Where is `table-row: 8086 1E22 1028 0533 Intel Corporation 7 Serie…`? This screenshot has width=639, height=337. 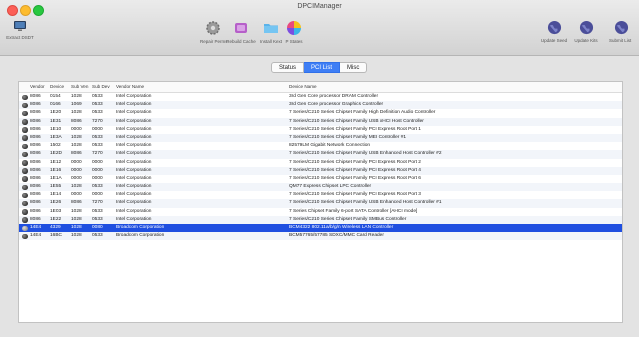
table-row: 8086 1E22 1028 0533 Intel Corporation 7 Serie… is located at coordinates (320, 219).